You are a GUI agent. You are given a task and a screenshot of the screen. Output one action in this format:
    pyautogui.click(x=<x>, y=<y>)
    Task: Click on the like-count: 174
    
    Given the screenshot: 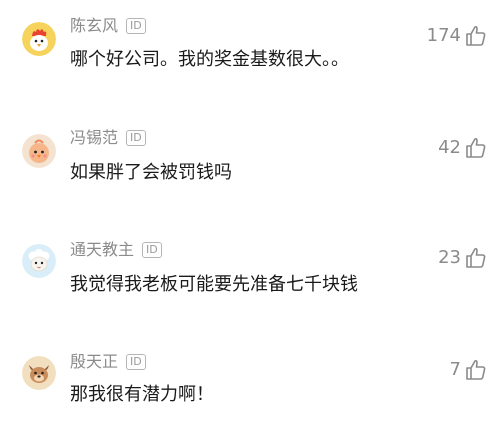 What is the action you would take?
    pyautogui.click(x=443, y=35)
    